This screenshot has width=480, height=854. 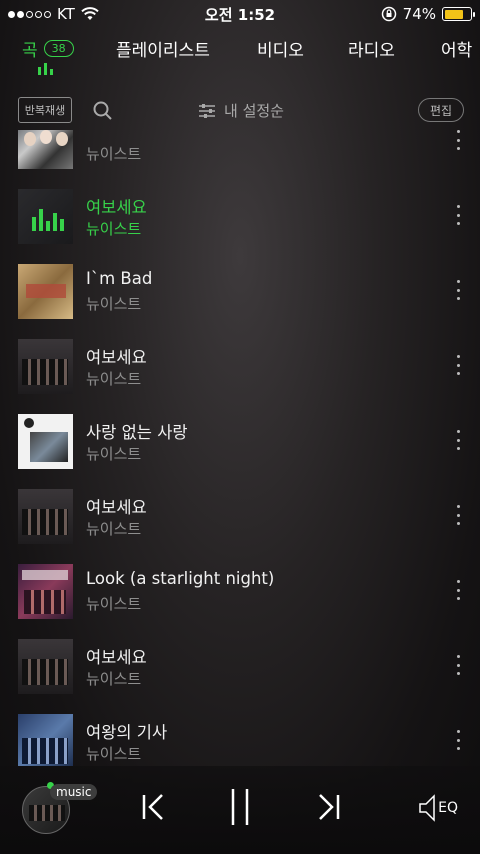 What do you see at coordinates (240, 441) in the screenshot?
I see `song-row: 사랑 없는 사랑 뉴이스트` at bounding box center [240, 441].